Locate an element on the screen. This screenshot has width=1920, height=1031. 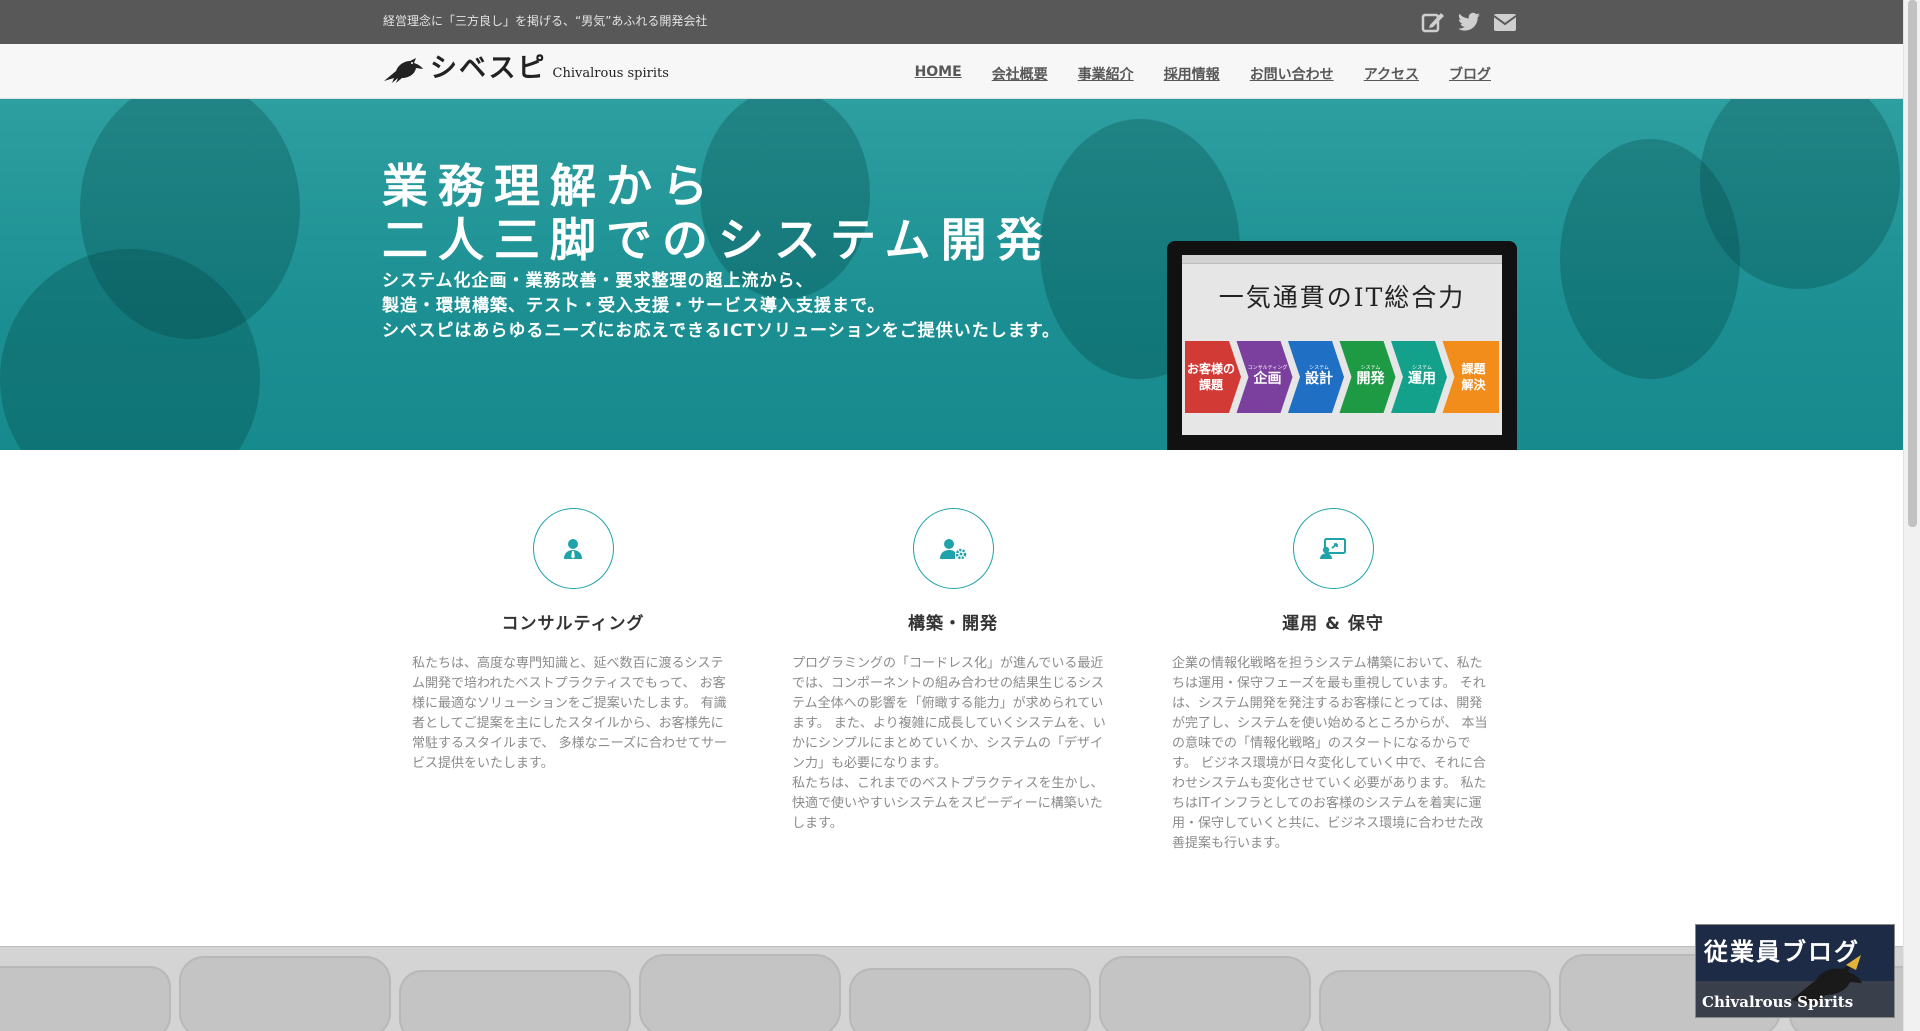
stone-wall-background is located at coordinates (951, 988).